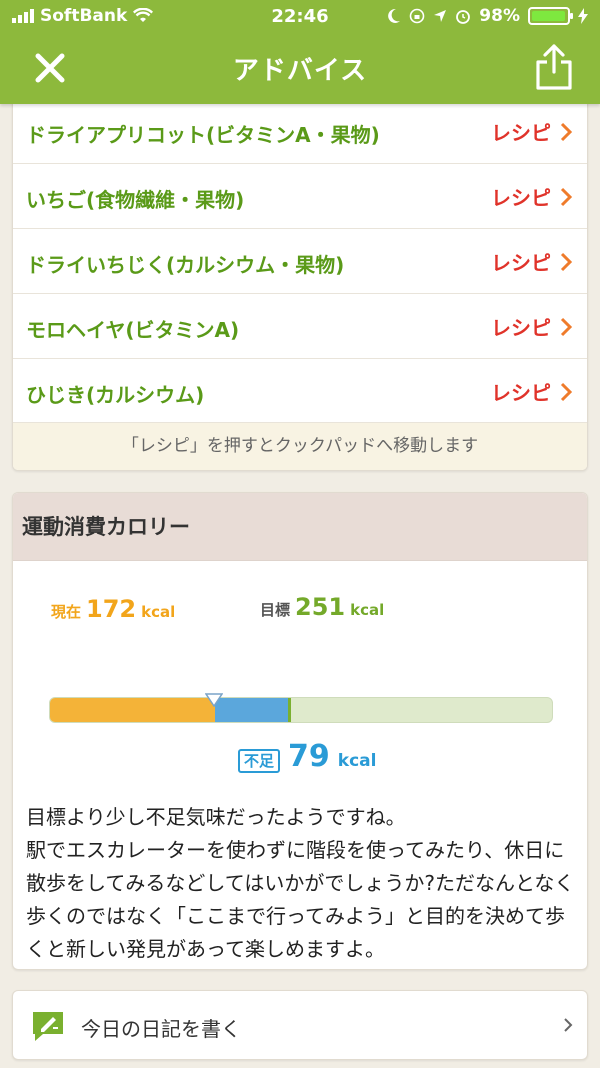 This screenshot has height=1068, width=600. I want to click on recipe-row: モロヘイヤ(ビタミンA) レシピ, so click(300, 326).